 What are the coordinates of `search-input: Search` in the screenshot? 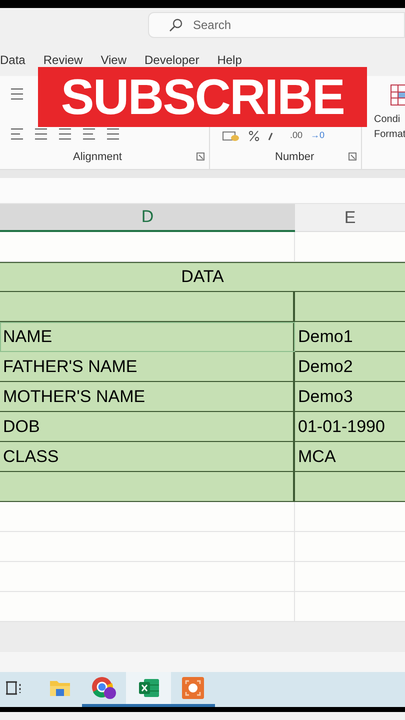 It's located at (268, 25).